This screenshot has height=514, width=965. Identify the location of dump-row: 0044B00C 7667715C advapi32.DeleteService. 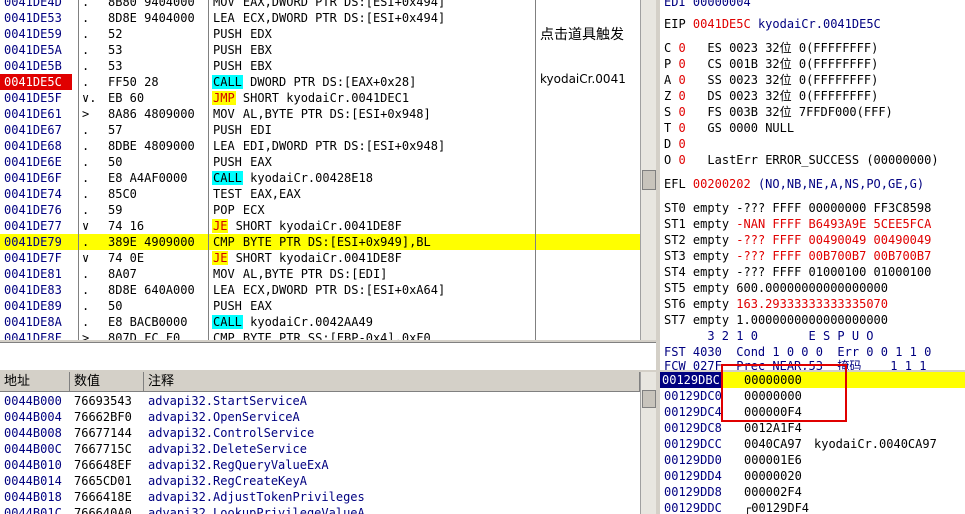
(320, 449).